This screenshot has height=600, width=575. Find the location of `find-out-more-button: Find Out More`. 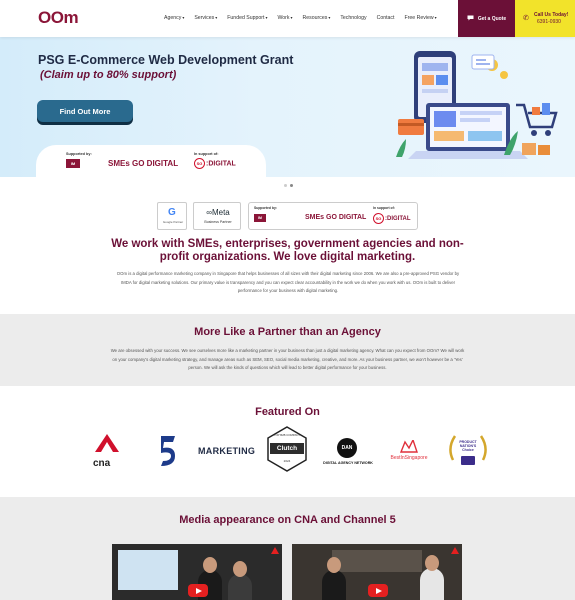

find-out-more-button: Find Out More is located at coordinates (85, 111).